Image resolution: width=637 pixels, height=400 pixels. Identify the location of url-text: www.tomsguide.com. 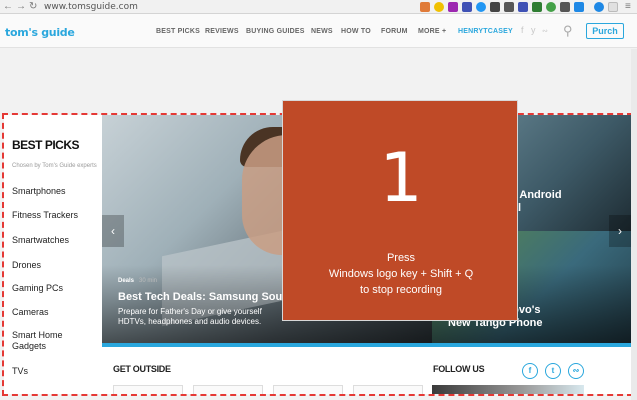
(91, 7).